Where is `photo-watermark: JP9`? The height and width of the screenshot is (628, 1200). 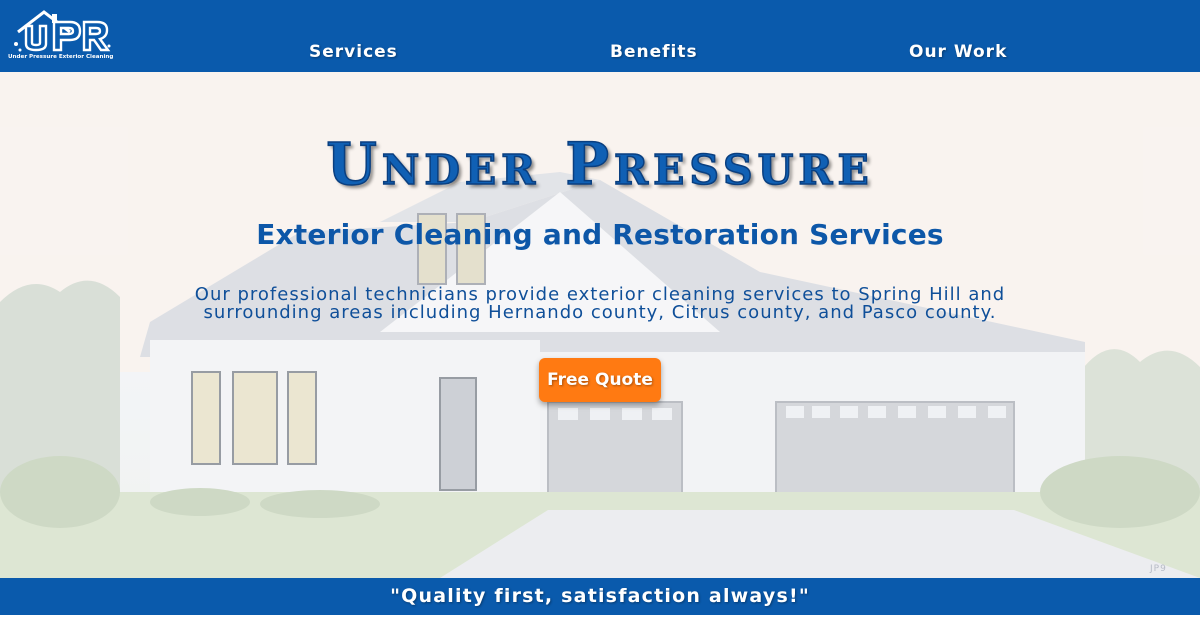 photo-watermark: JP9 is located at coordinates (1158, 569).